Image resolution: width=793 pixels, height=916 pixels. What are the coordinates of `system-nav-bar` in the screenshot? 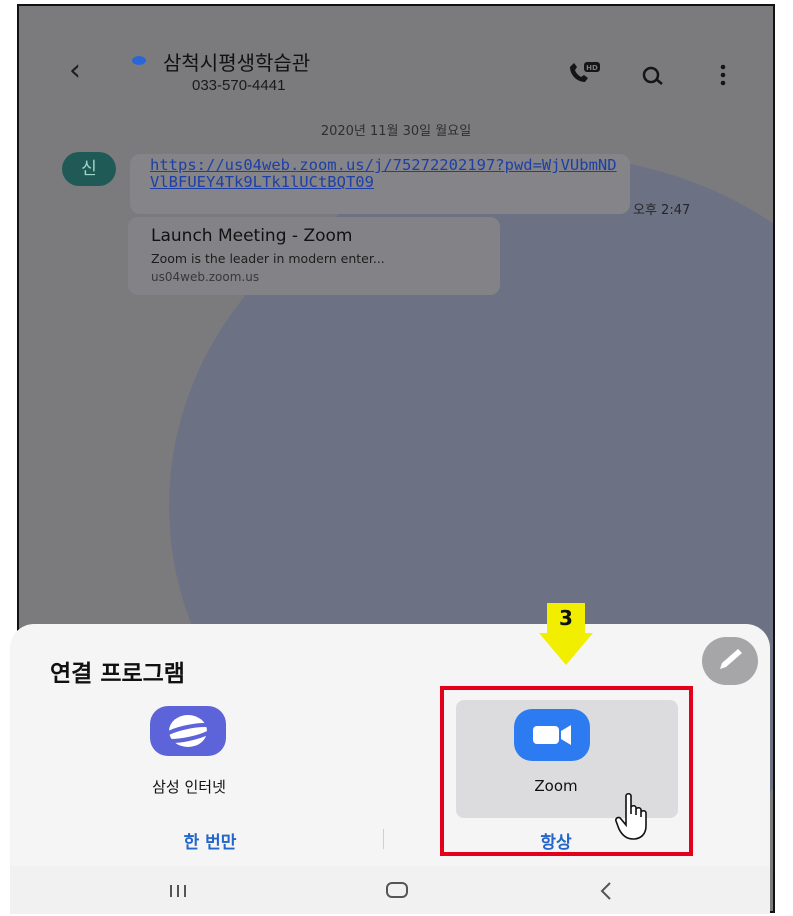 It's located at (390, 890).